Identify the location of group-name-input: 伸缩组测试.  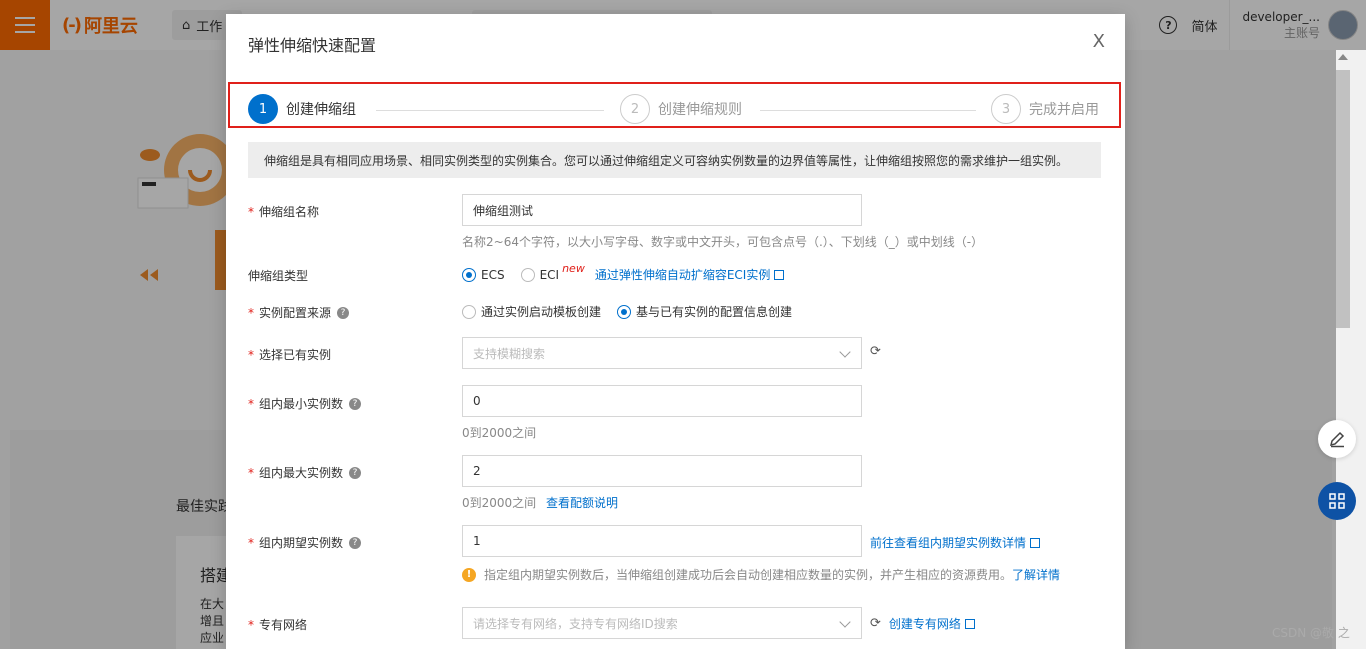
(662, 210).